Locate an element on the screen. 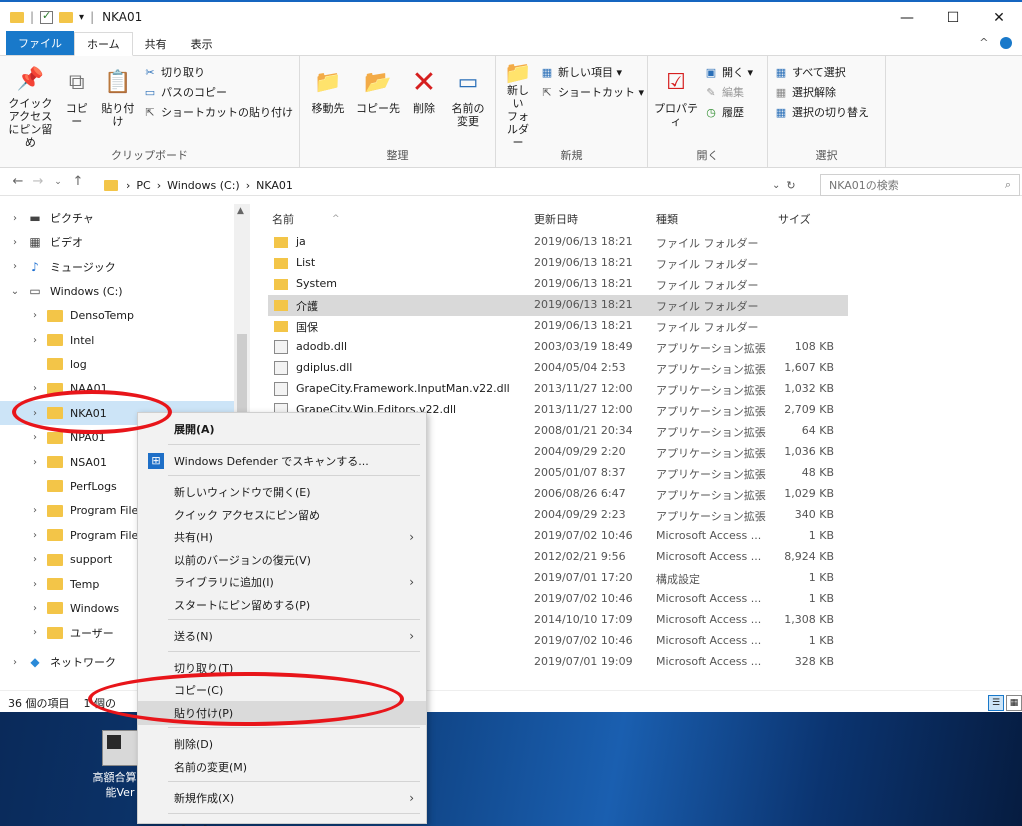 The image size is (1022, 826). nav-item: › ♪ ミュージック is located at coordinates (117, 267).